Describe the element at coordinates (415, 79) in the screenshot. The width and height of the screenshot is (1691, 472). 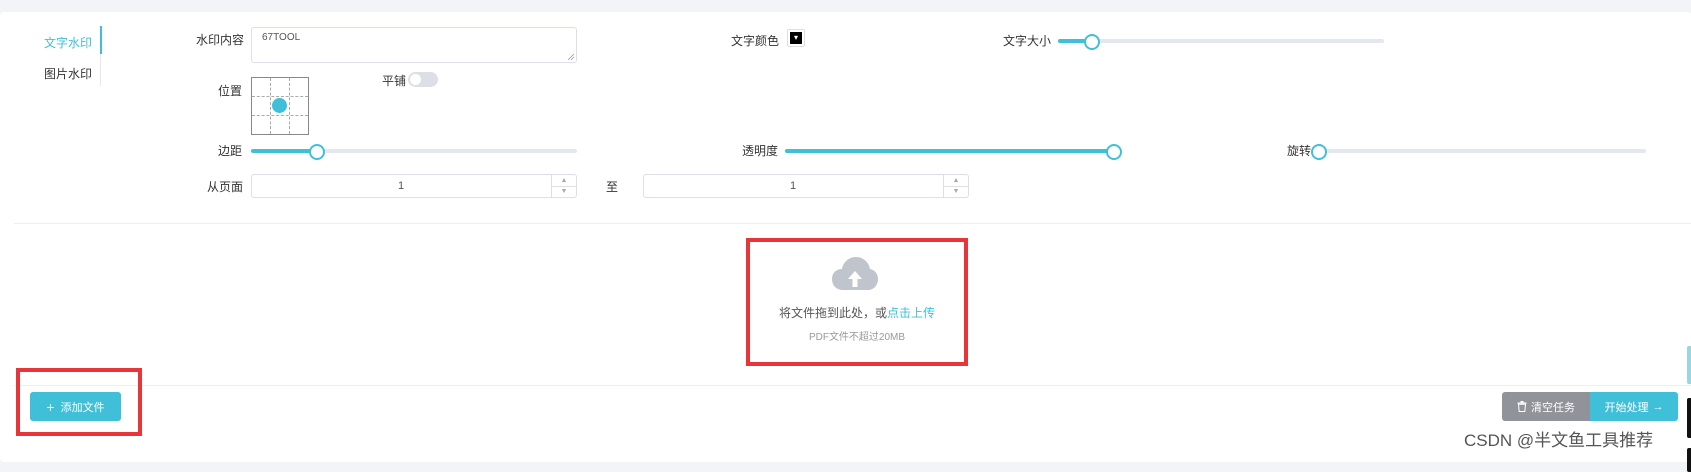
I see `toggle-knob` at that location.